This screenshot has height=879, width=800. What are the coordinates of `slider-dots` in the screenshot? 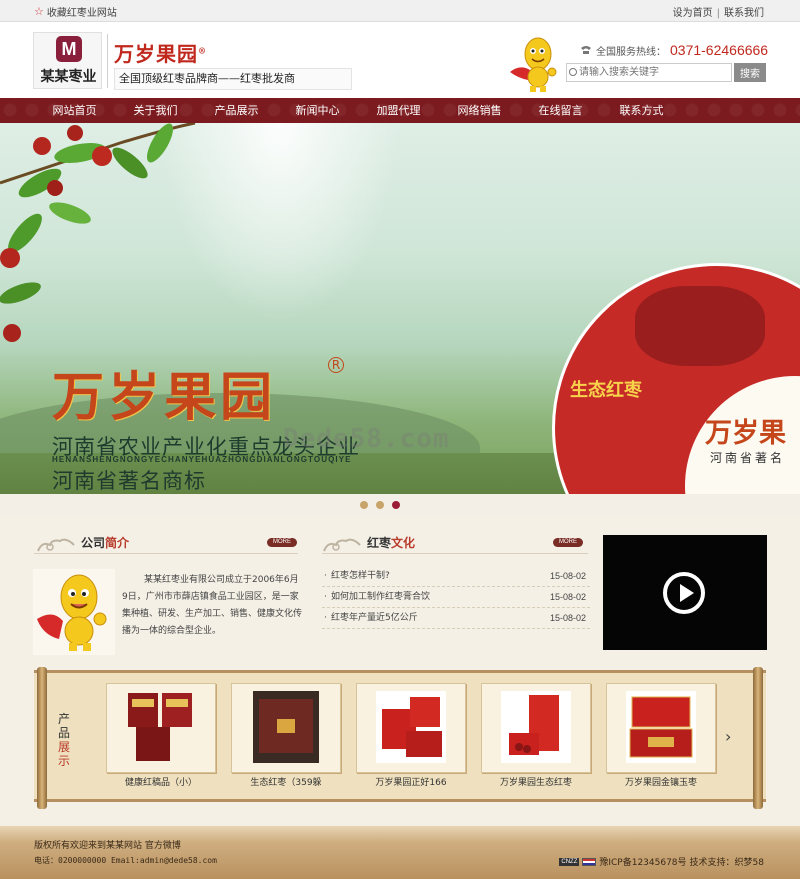 It's located at (380, 505).